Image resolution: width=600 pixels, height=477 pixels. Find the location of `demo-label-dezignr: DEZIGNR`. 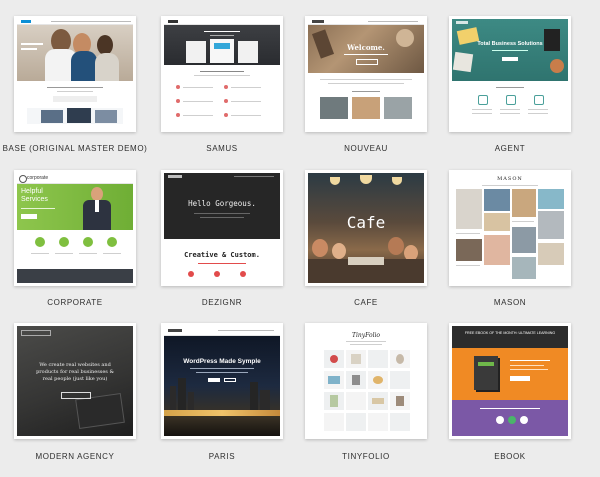

demo-label-dezignr: DEZIGNR is located at coordinates (222, 302).